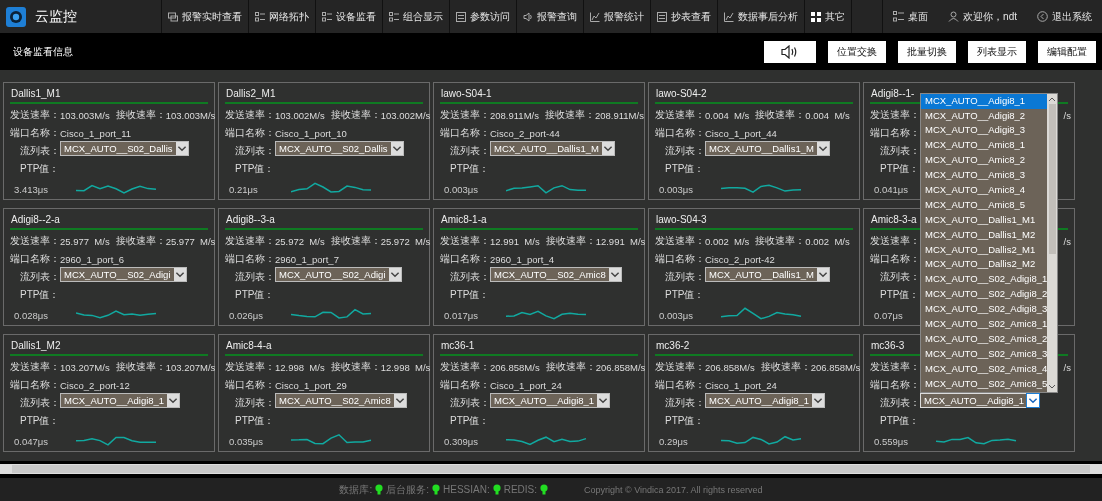  Describe the element at coordinates (984, 176) in the screenshot. I see `dropdown-option: MCX_AUTO__Amic8_3` at that location.